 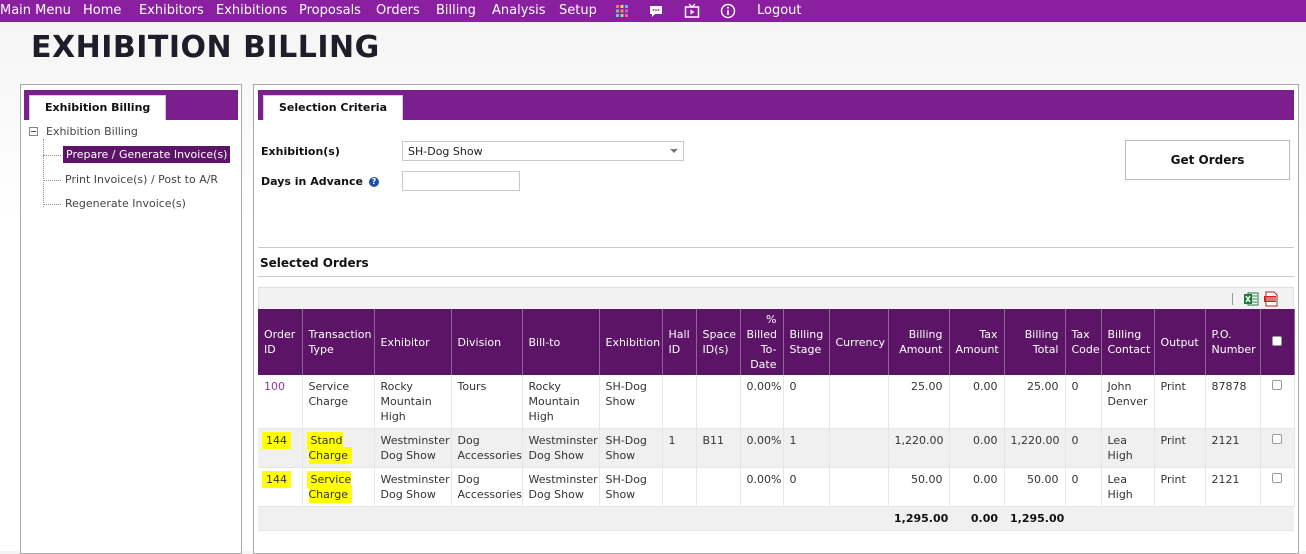 What do you see at coordinates (114, 203) in the screenshot?
I see `tree-item-regenerate: Regenerate Invoice(s)` at bounding box center [114, 203].